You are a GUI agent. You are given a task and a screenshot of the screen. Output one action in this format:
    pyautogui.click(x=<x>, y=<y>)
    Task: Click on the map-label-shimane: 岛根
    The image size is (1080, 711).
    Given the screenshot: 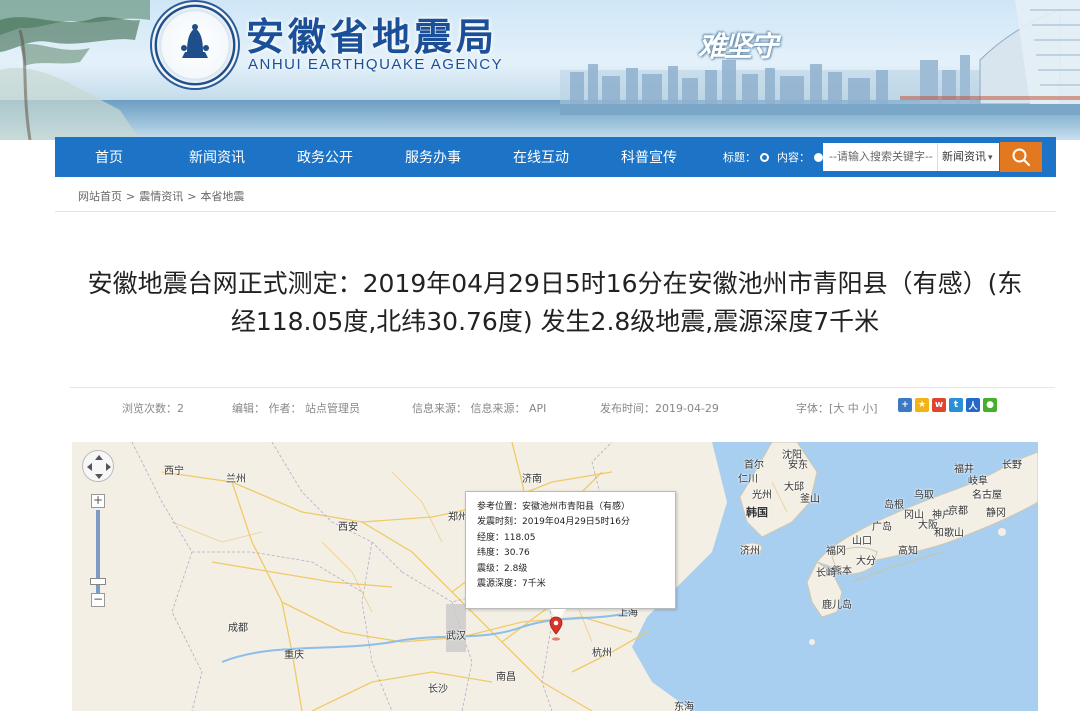 What is the action you would take?
    pyautogui.click(x=894, y=505)
    